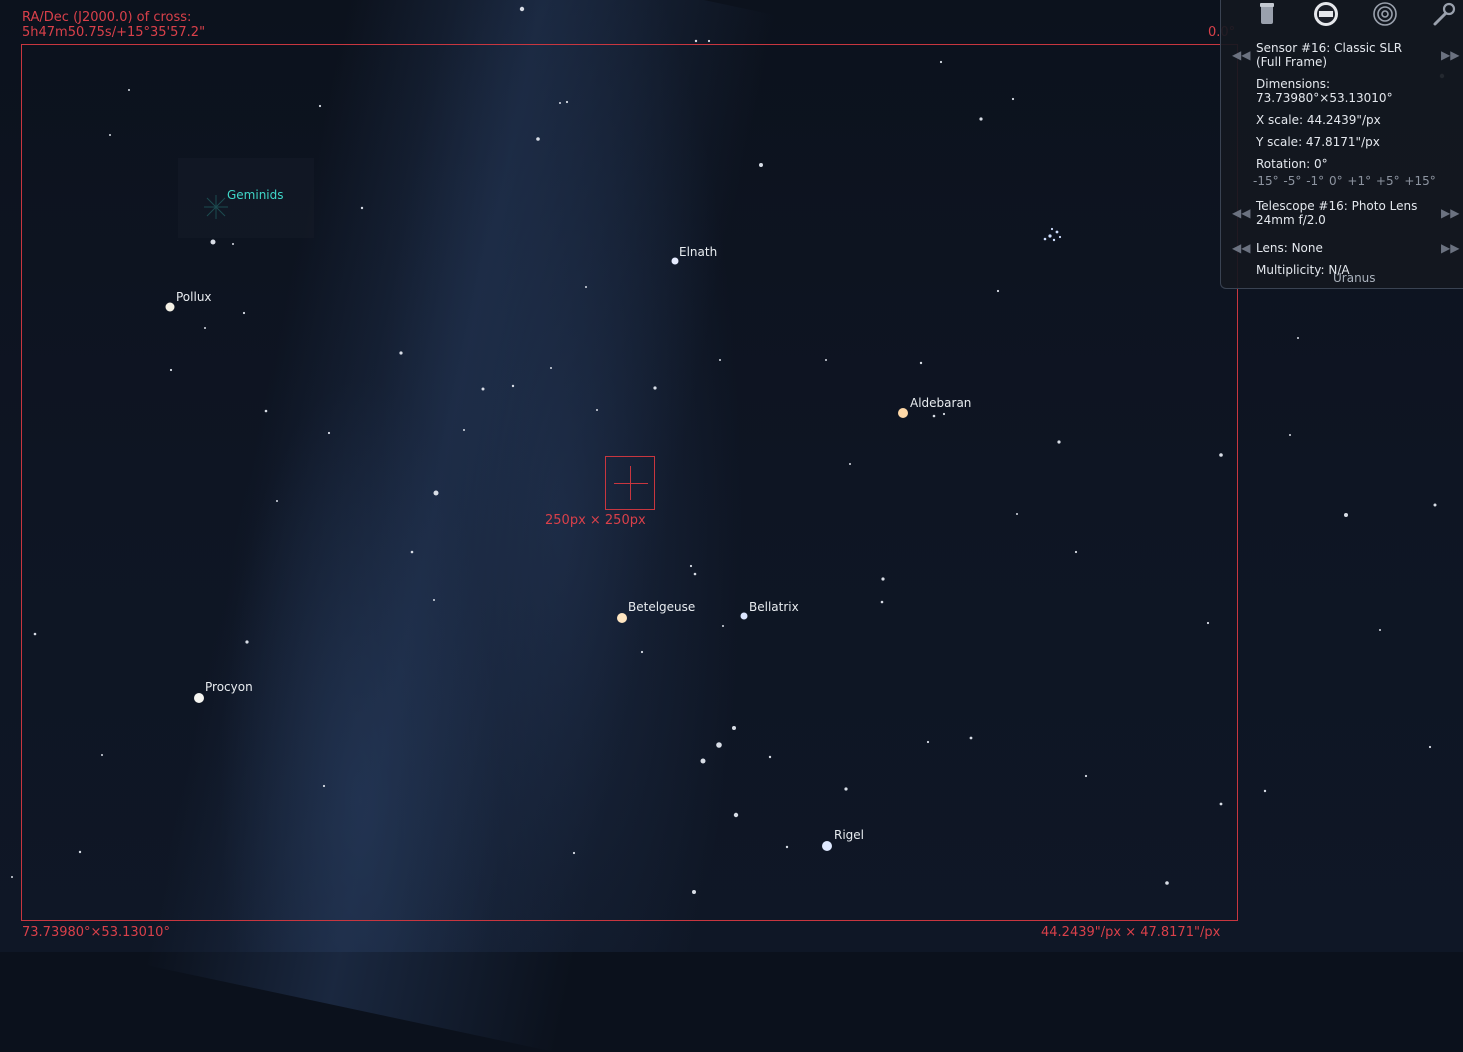 This screenshot has width=1463, height=1052. What do you see at coordinates (1354, 278) in the screenshot?
I see `label-uranus: Uranus` at bounding box center [1354, 278].